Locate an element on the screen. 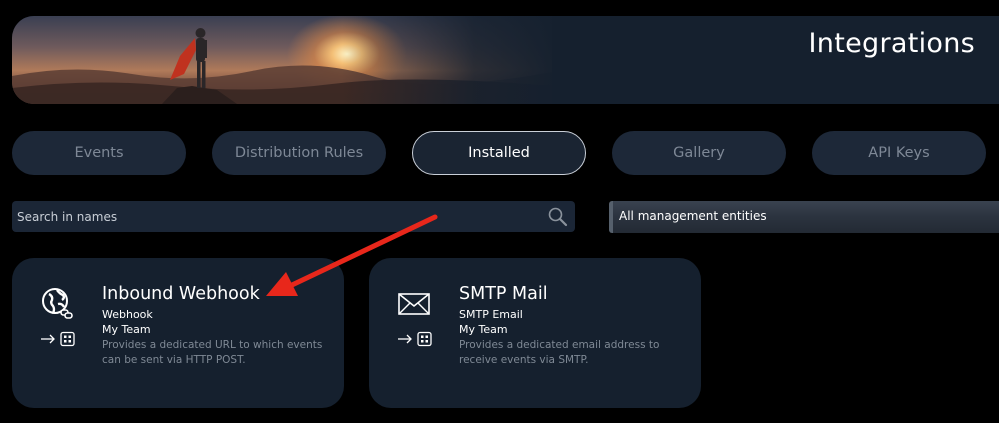  tab-installed: Installed is located at coordinates (499, 153).